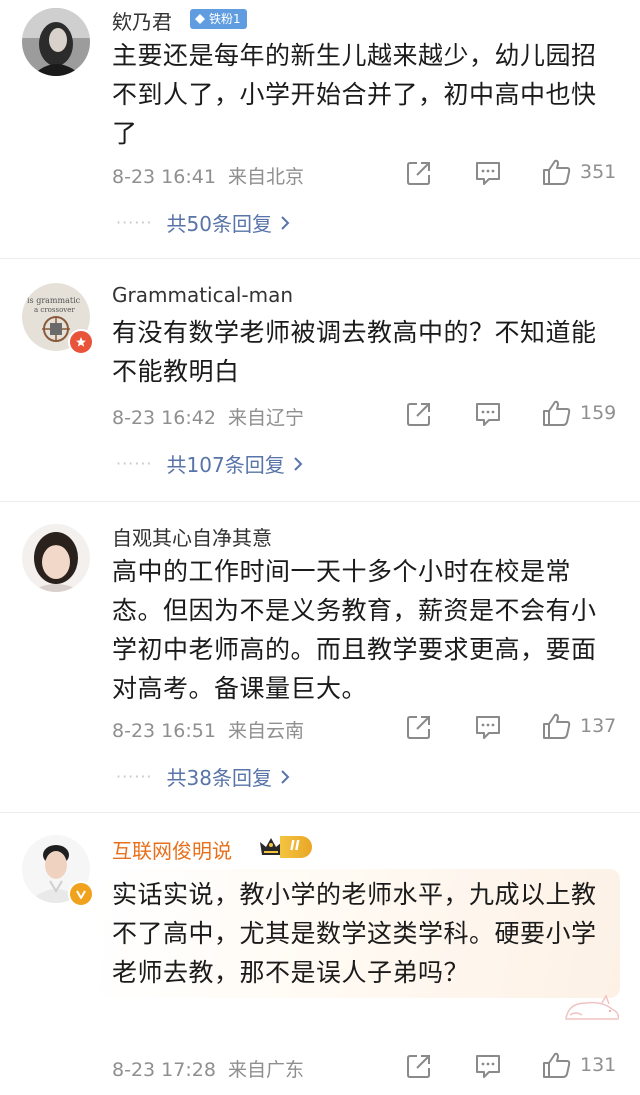 The image size is (640, 1095). I want to click on replies-link: ······ 共107条回复, so click(209, 463).